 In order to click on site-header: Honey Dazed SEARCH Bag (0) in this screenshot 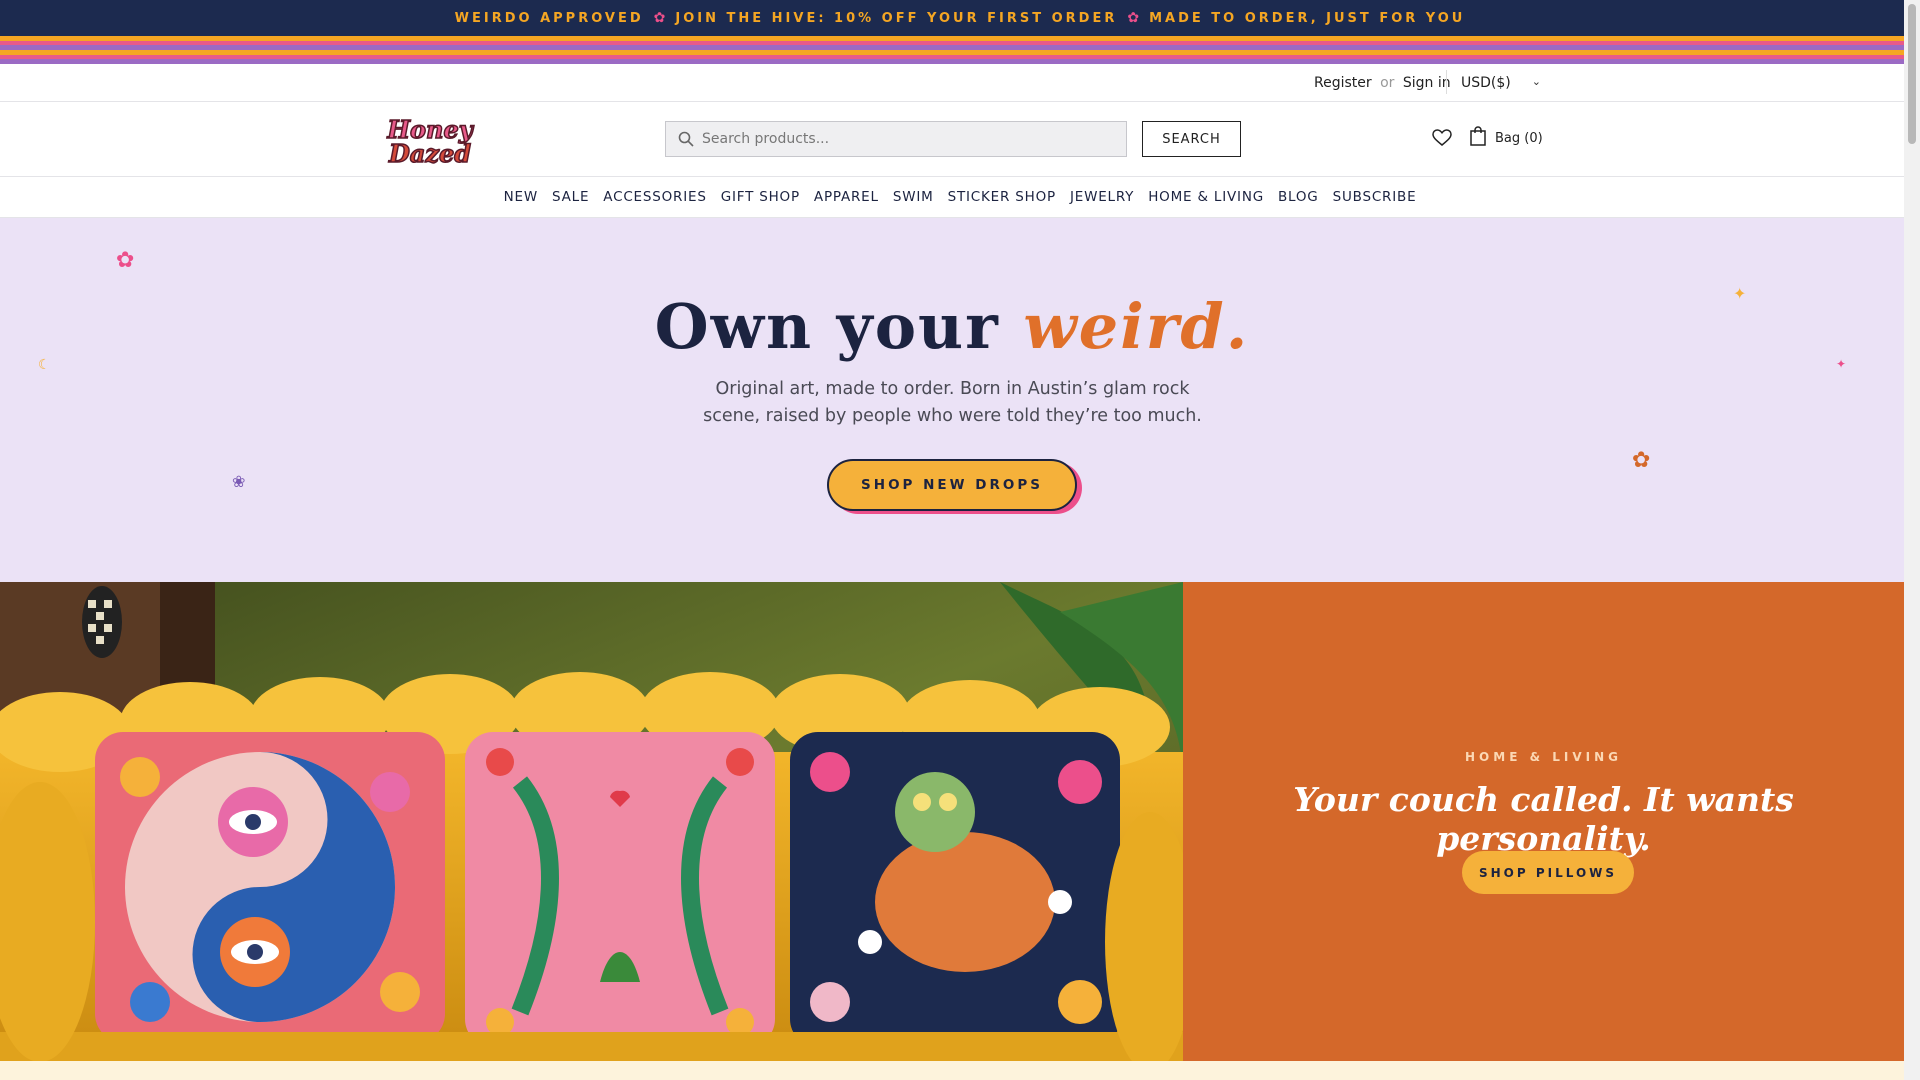, I will do `click(960, 139)`.